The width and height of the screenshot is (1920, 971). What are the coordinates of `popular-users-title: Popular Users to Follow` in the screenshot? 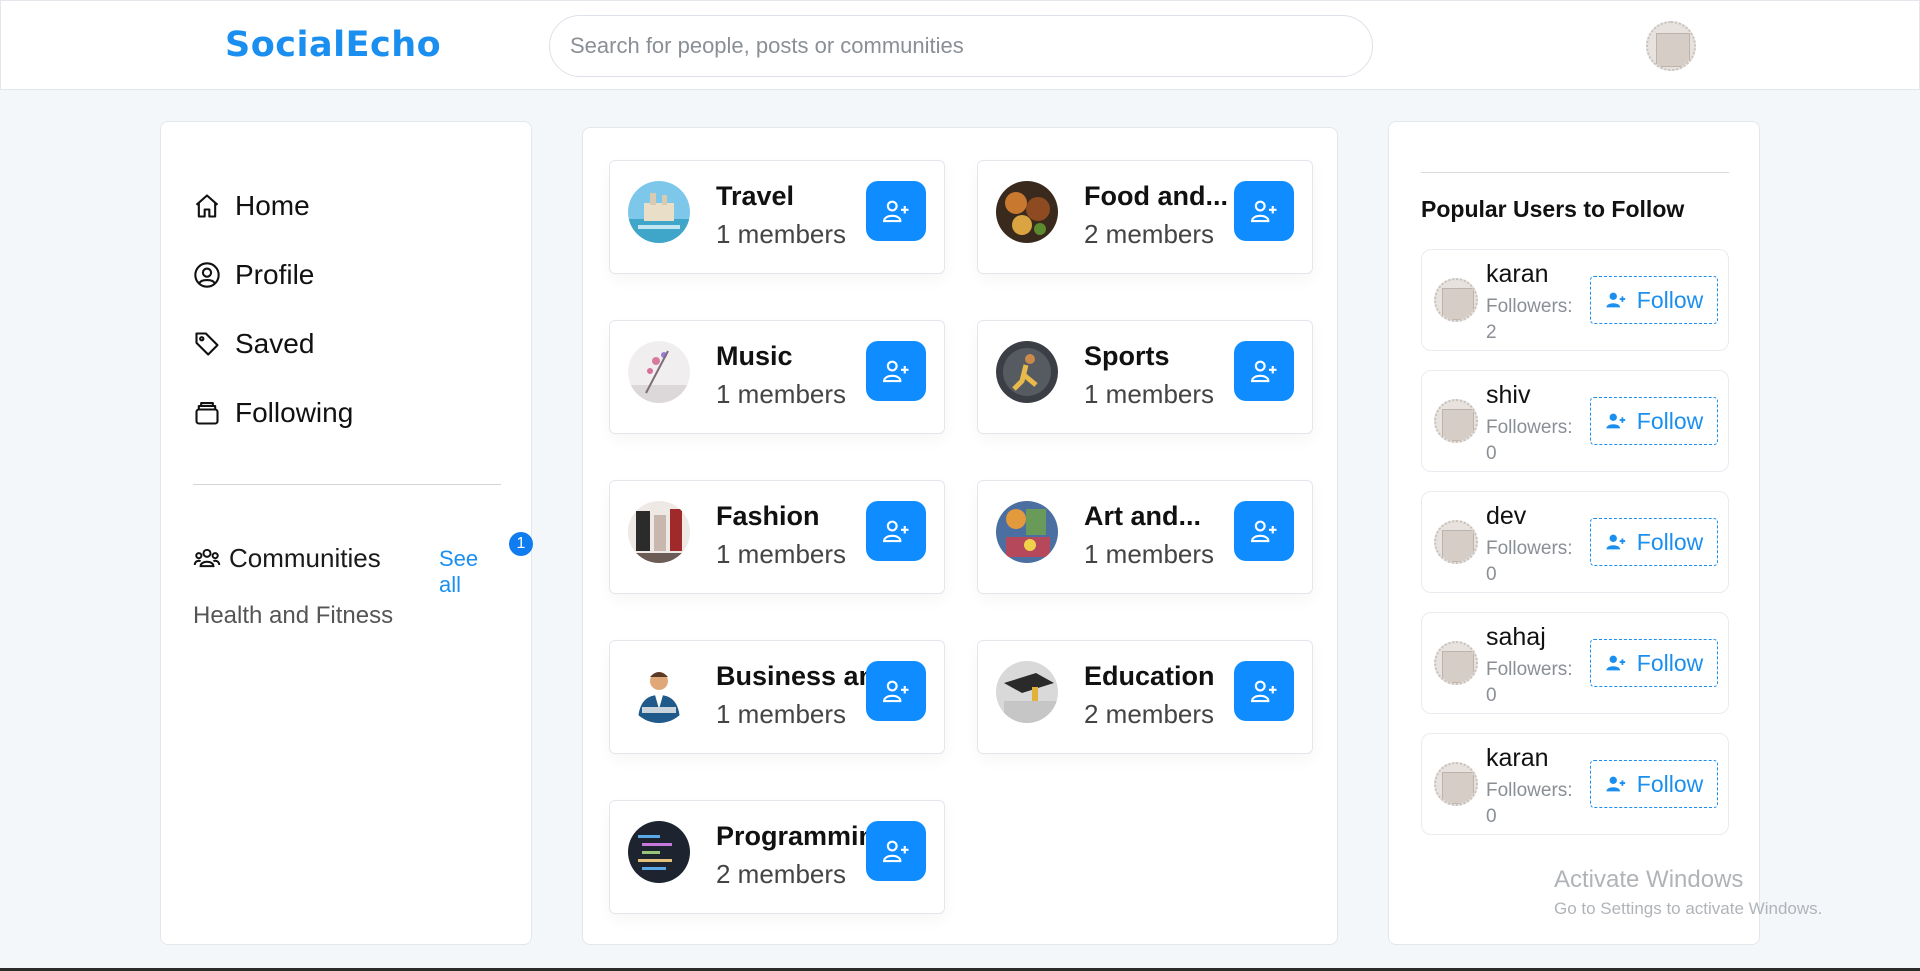 It's located at (1553, 209).